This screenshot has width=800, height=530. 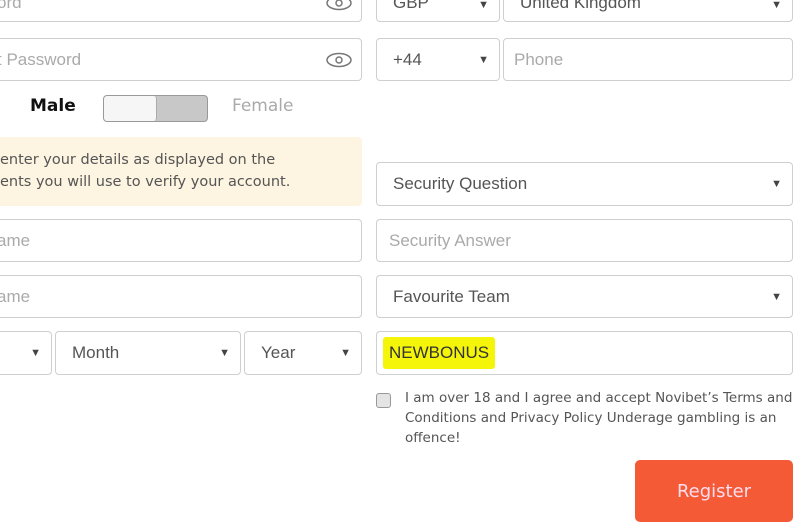 What do you see at coordinates (278, 352) in the screenshot?
I see `year-value: Year` at bounding box center [278, 352].